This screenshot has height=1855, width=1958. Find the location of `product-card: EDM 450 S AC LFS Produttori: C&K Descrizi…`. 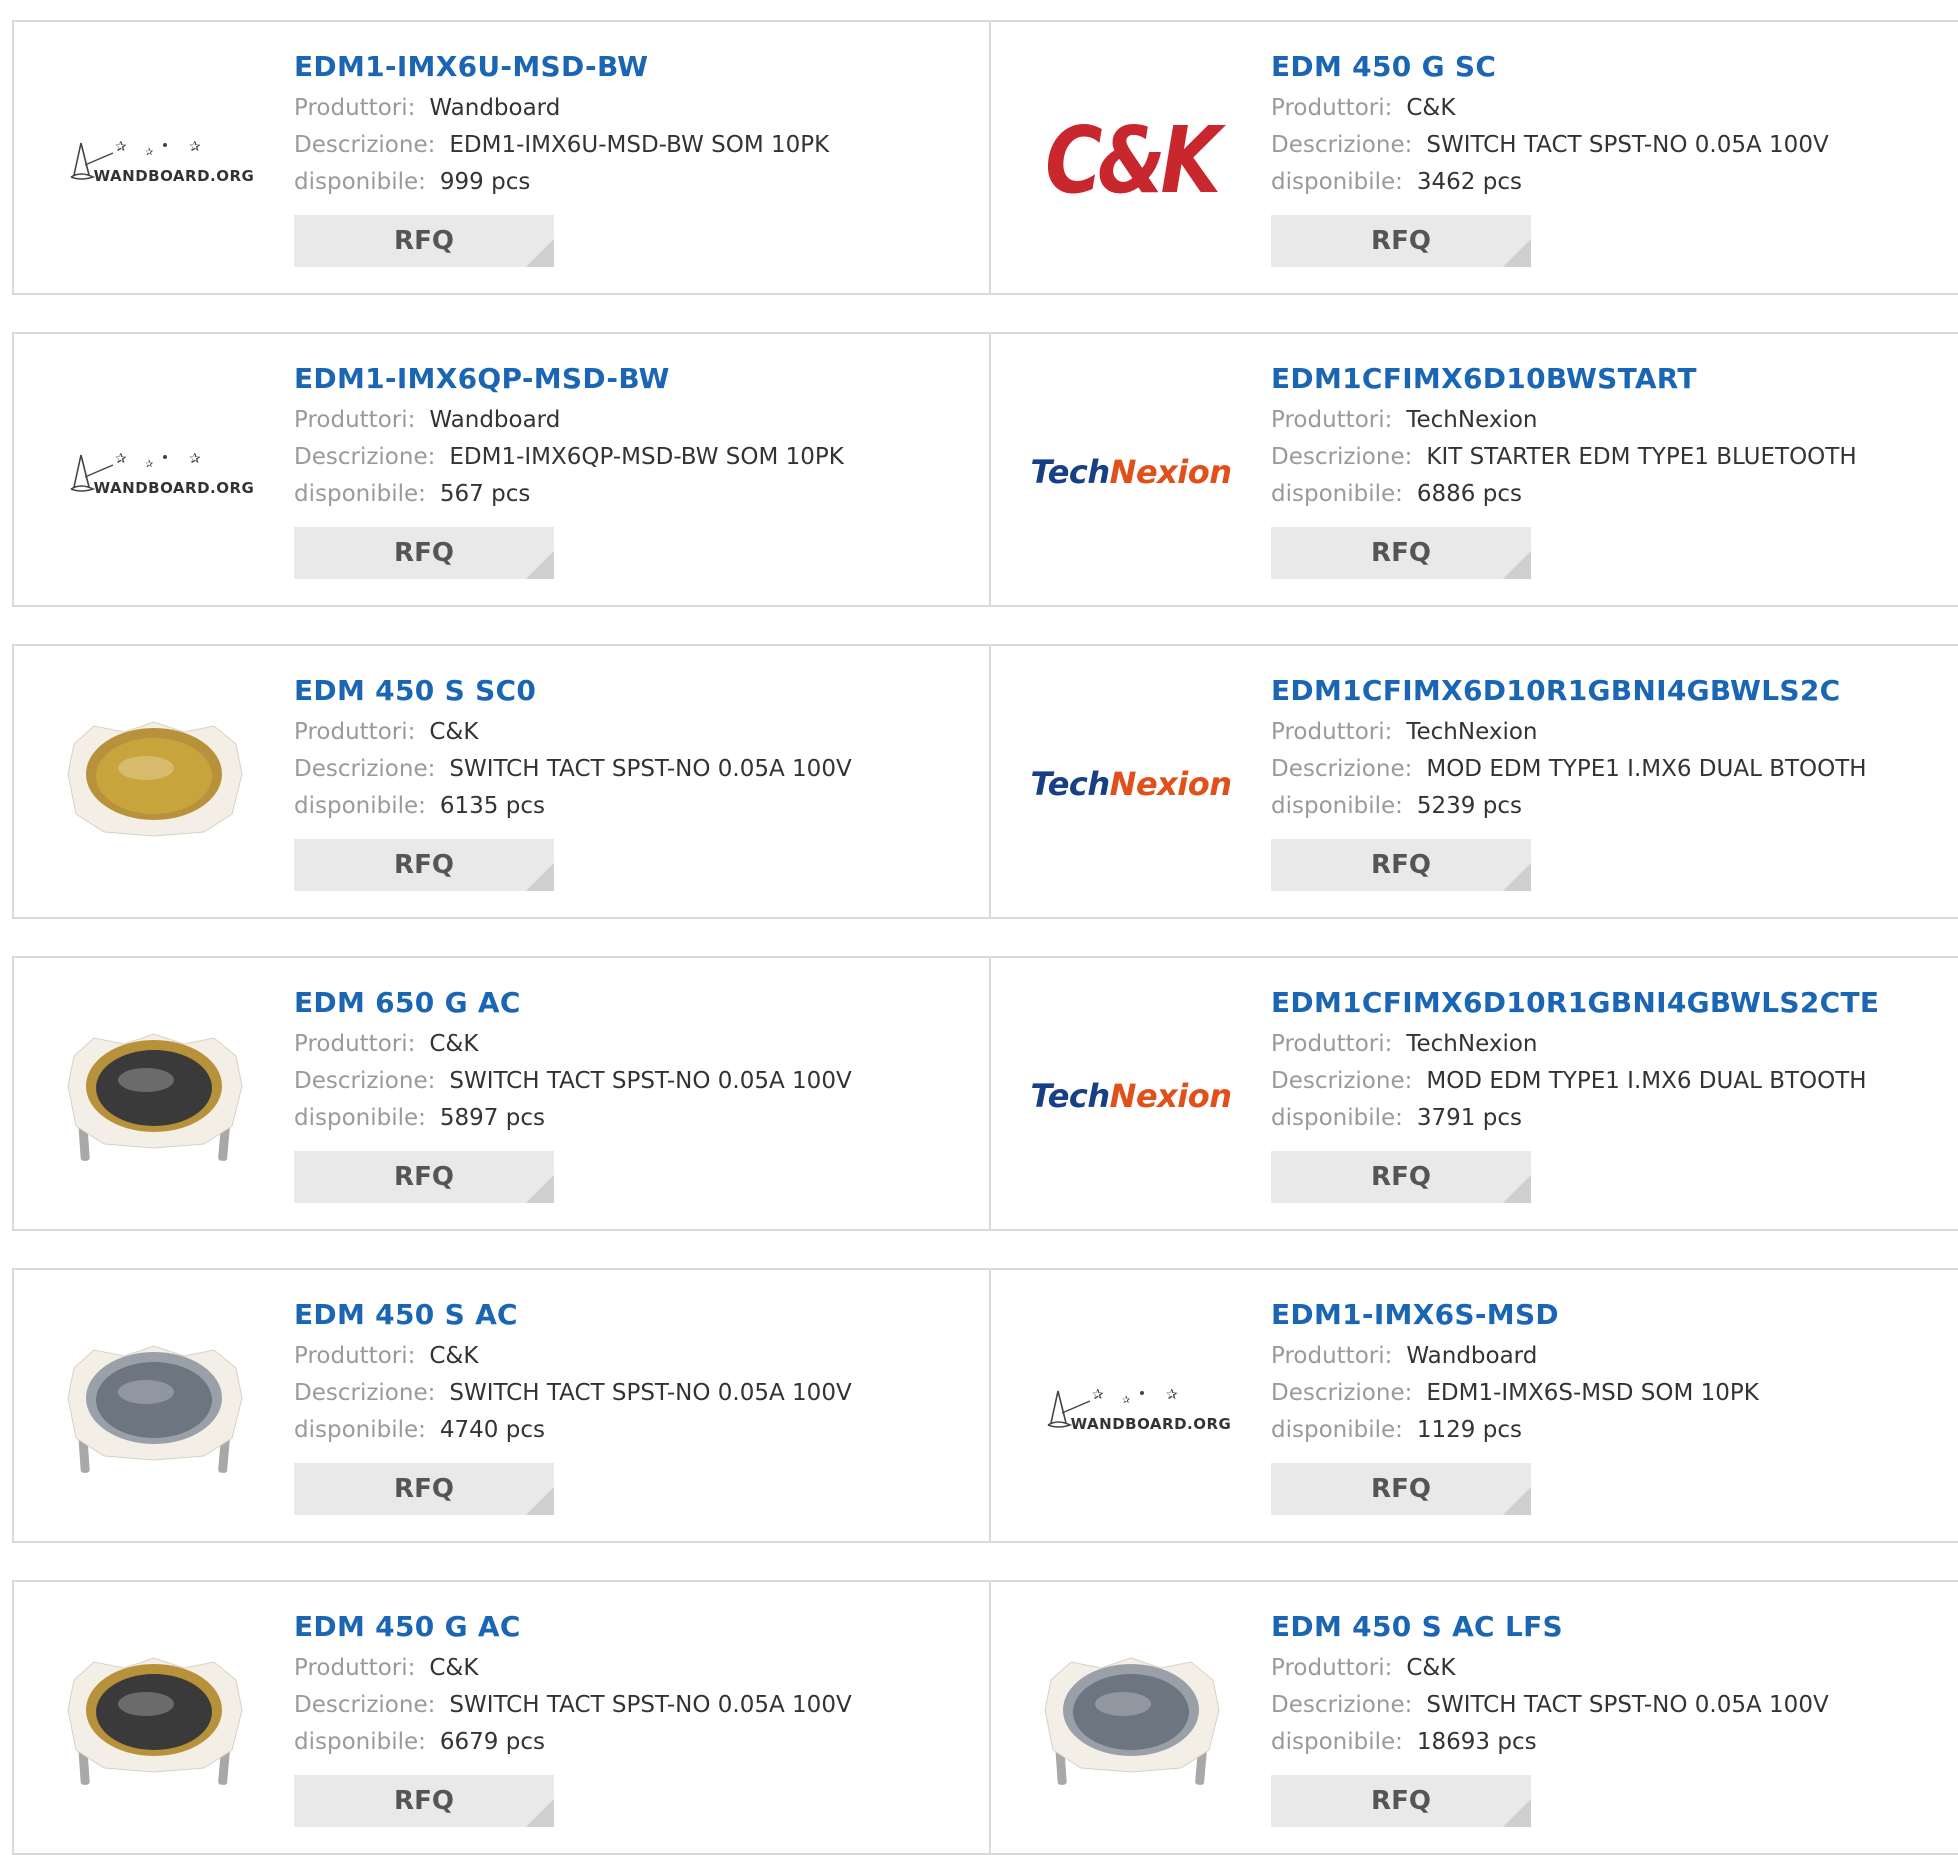

product-card: EDM 450 S AC LFS Produttori: C&K Descrizi… is located at coordinates (1474, 1717).